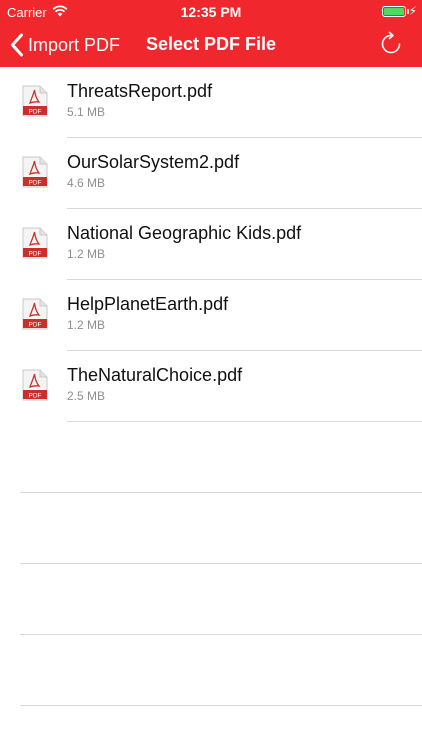 Image resolution: width=422 pixels, height=750 pixels. I want to click on status-time: 12:35 PM, so click(211, 12).